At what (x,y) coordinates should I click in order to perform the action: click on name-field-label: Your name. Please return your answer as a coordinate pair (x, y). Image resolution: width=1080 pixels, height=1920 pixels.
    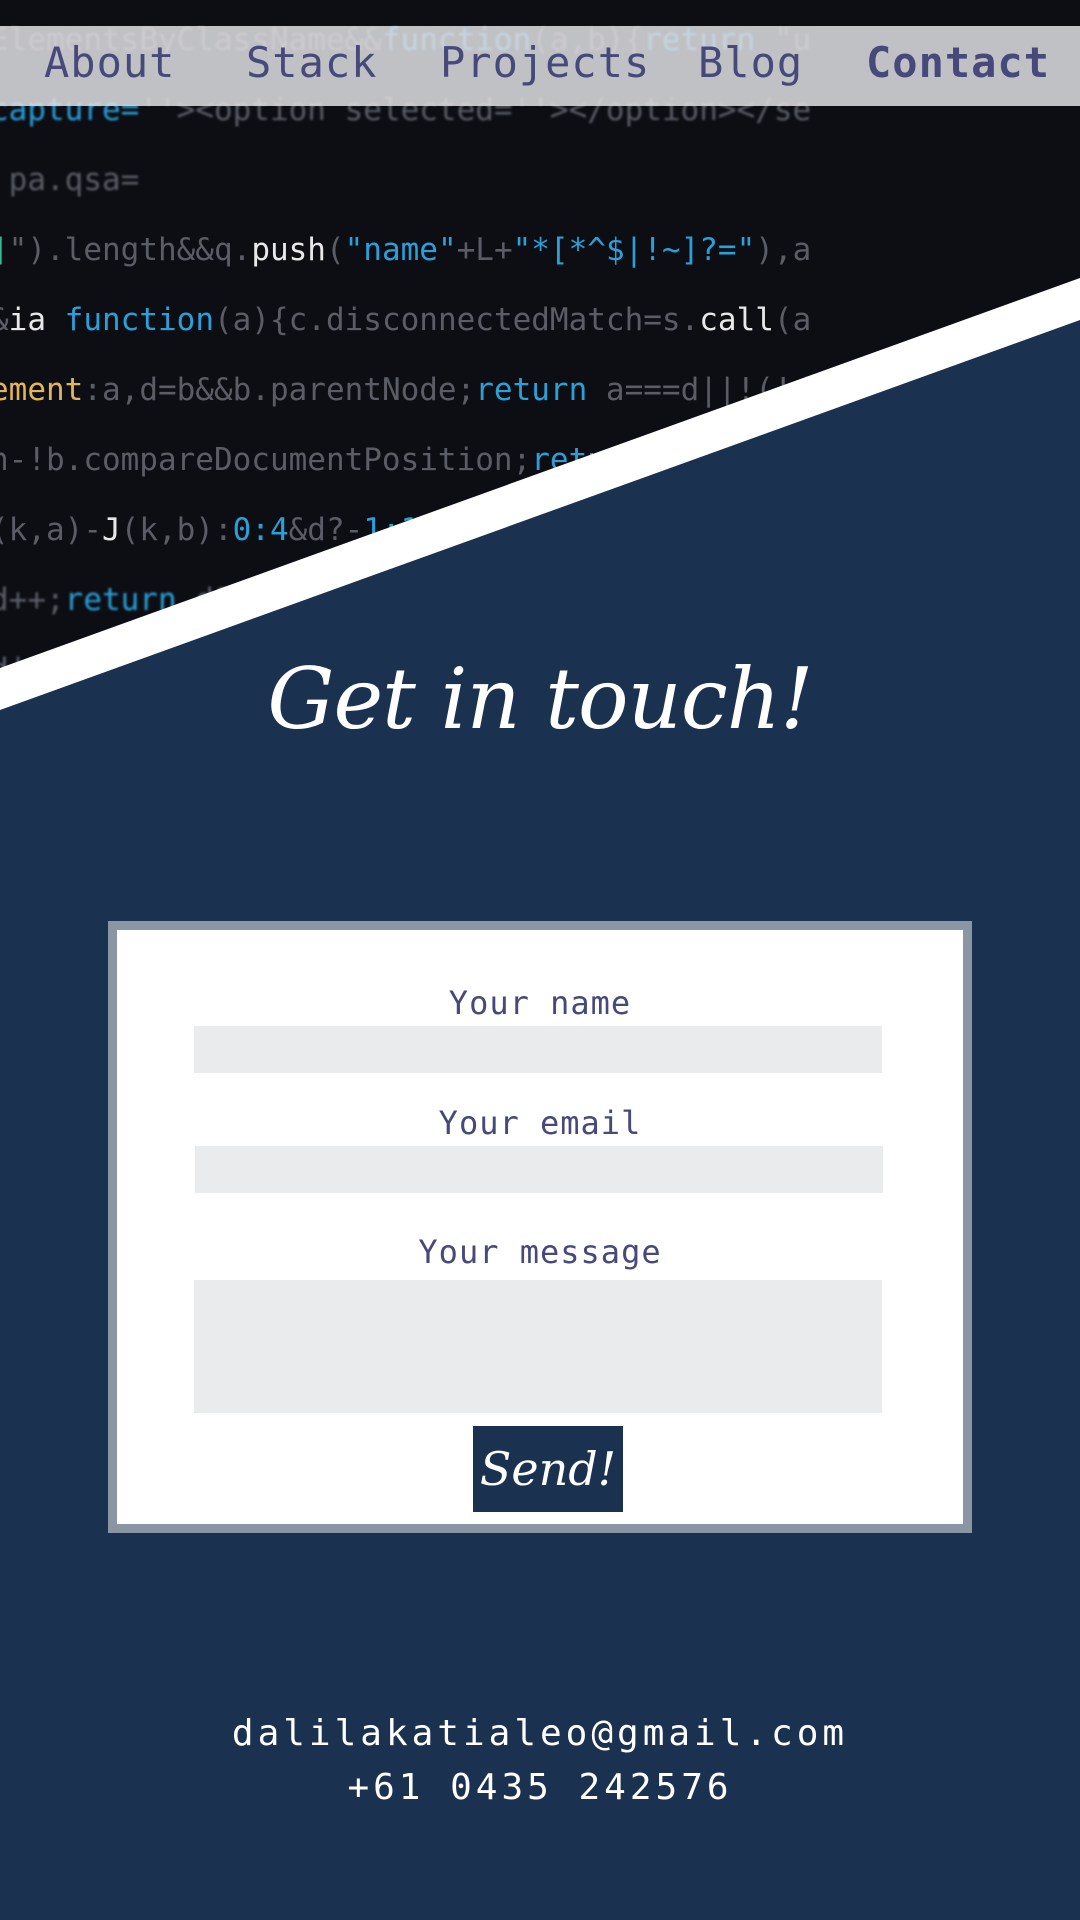
    Looking at the image, I should click on (540, 1003).